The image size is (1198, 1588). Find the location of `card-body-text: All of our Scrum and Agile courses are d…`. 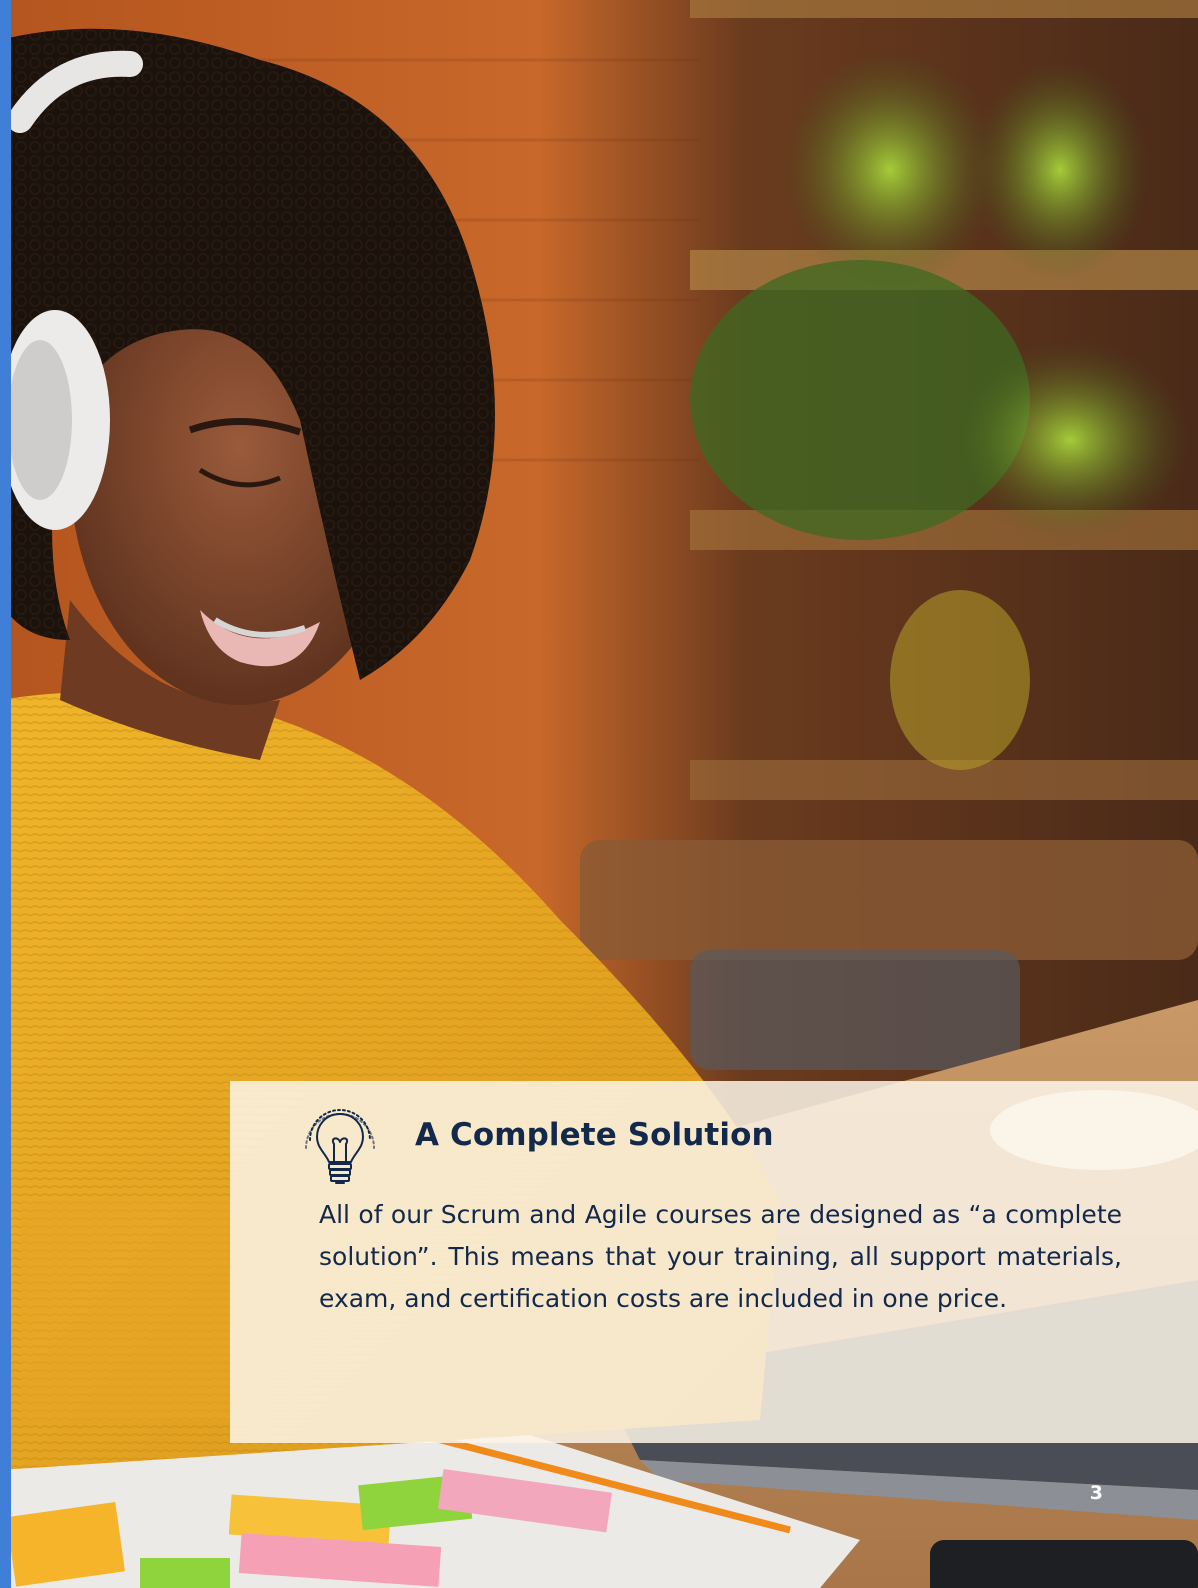

card-body-text: All of our Scrum and Agile courses are d… is located at coordinates (720, 1256).